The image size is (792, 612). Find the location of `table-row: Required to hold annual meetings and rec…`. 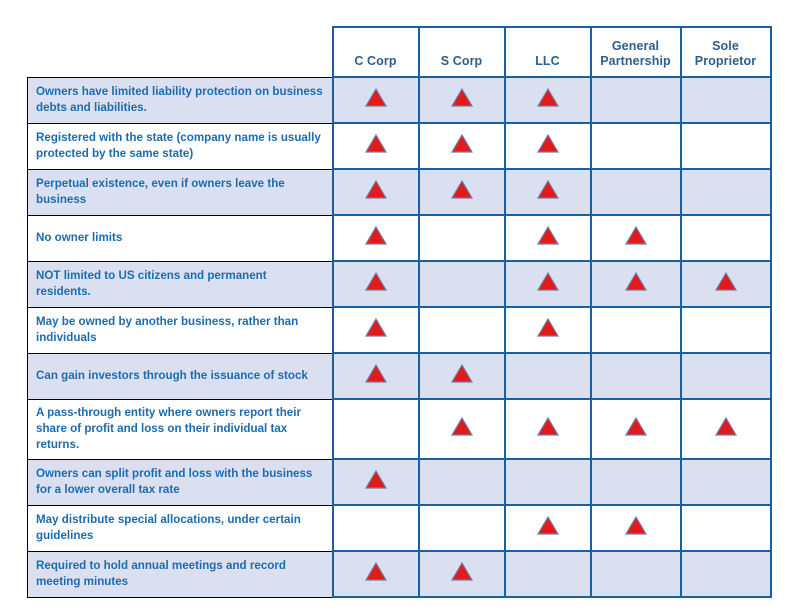

table-row: Required to hold annual meetings and rec… is located at coordinates (399, 574).